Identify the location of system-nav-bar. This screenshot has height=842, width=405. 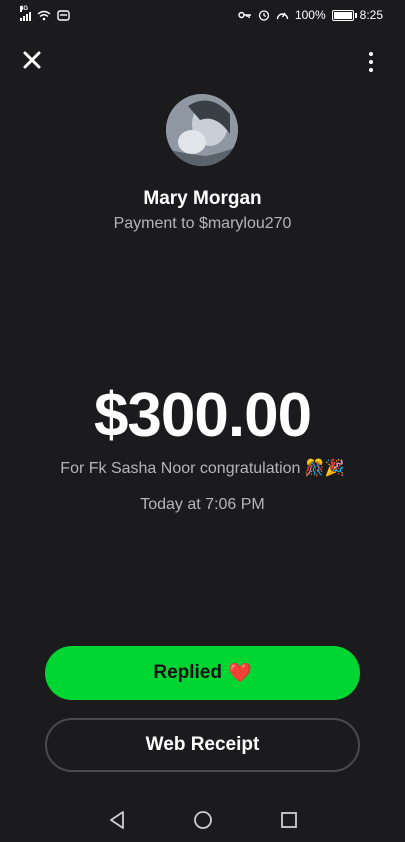
(202, 820).